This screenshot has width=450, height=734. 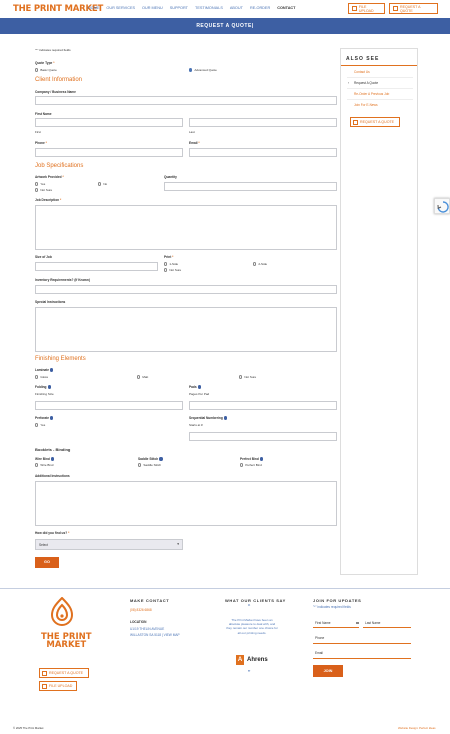 What do you see at coordinates (263, 436) in the screenshot?
I see `numbering-input` at bounding box center [263, 436].